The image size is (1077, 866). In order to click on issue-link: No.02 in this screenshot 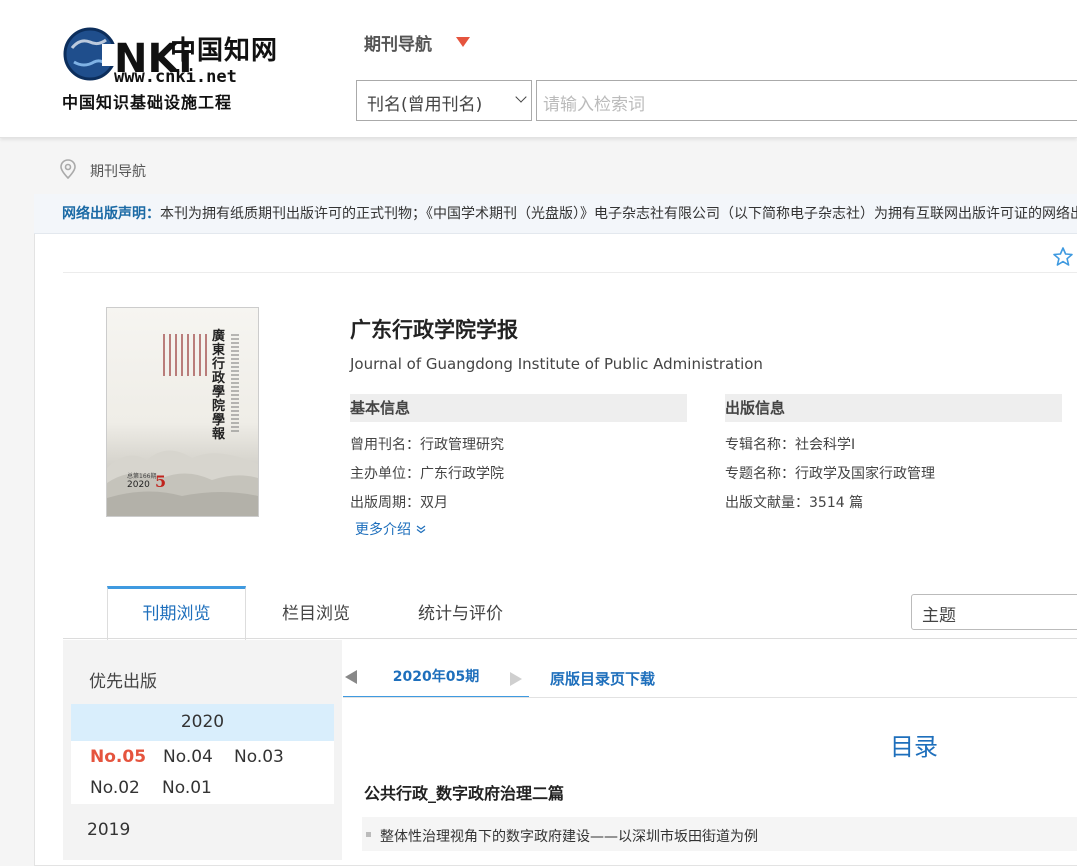, I will do `click(115, 788)`.